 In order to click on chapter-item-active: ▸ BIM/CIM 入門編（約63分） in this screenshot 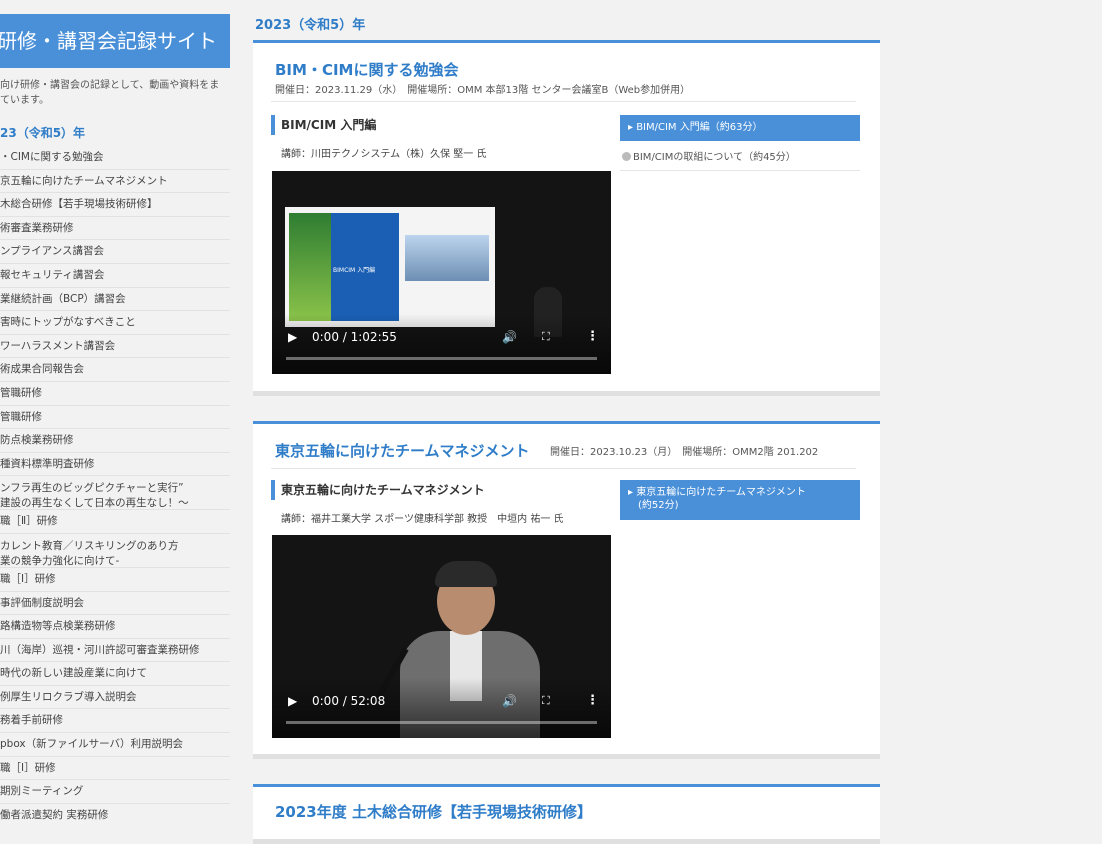, I will do `click(740, 128)`.